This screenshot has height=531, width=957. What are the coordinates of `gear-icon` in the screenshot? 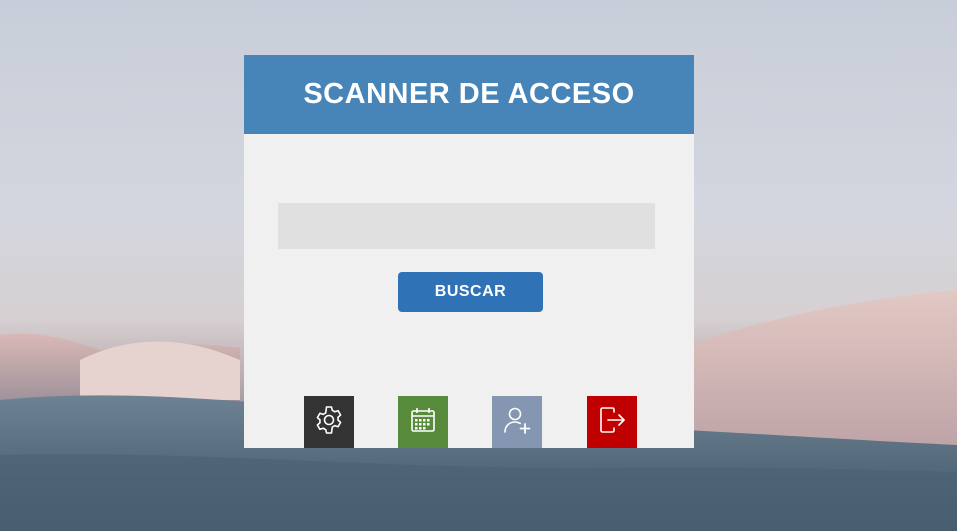 It's located at (329, 420).